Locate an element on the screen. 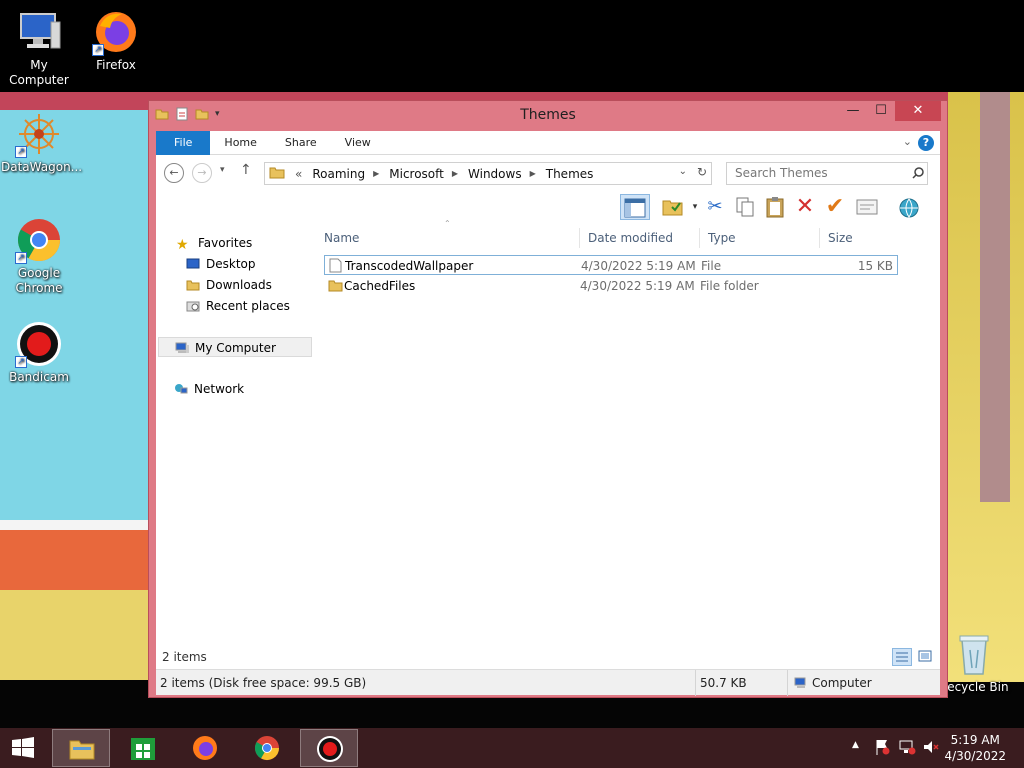 The image size is (1024, 768). taskbar: ▲ 5:19 AM 4/30/2022 is located at coordinates (512, 748).